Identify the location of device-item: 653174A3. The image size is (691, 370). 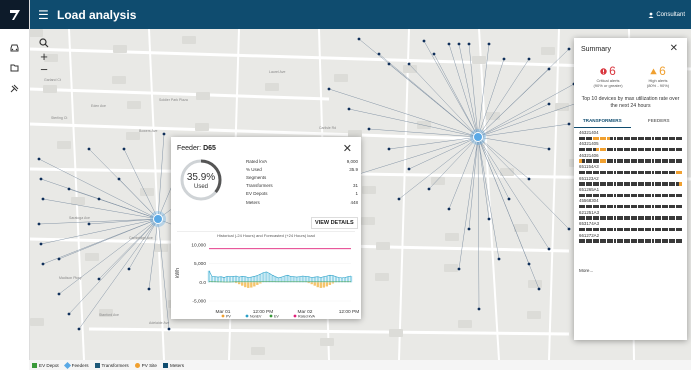
(631, 227).